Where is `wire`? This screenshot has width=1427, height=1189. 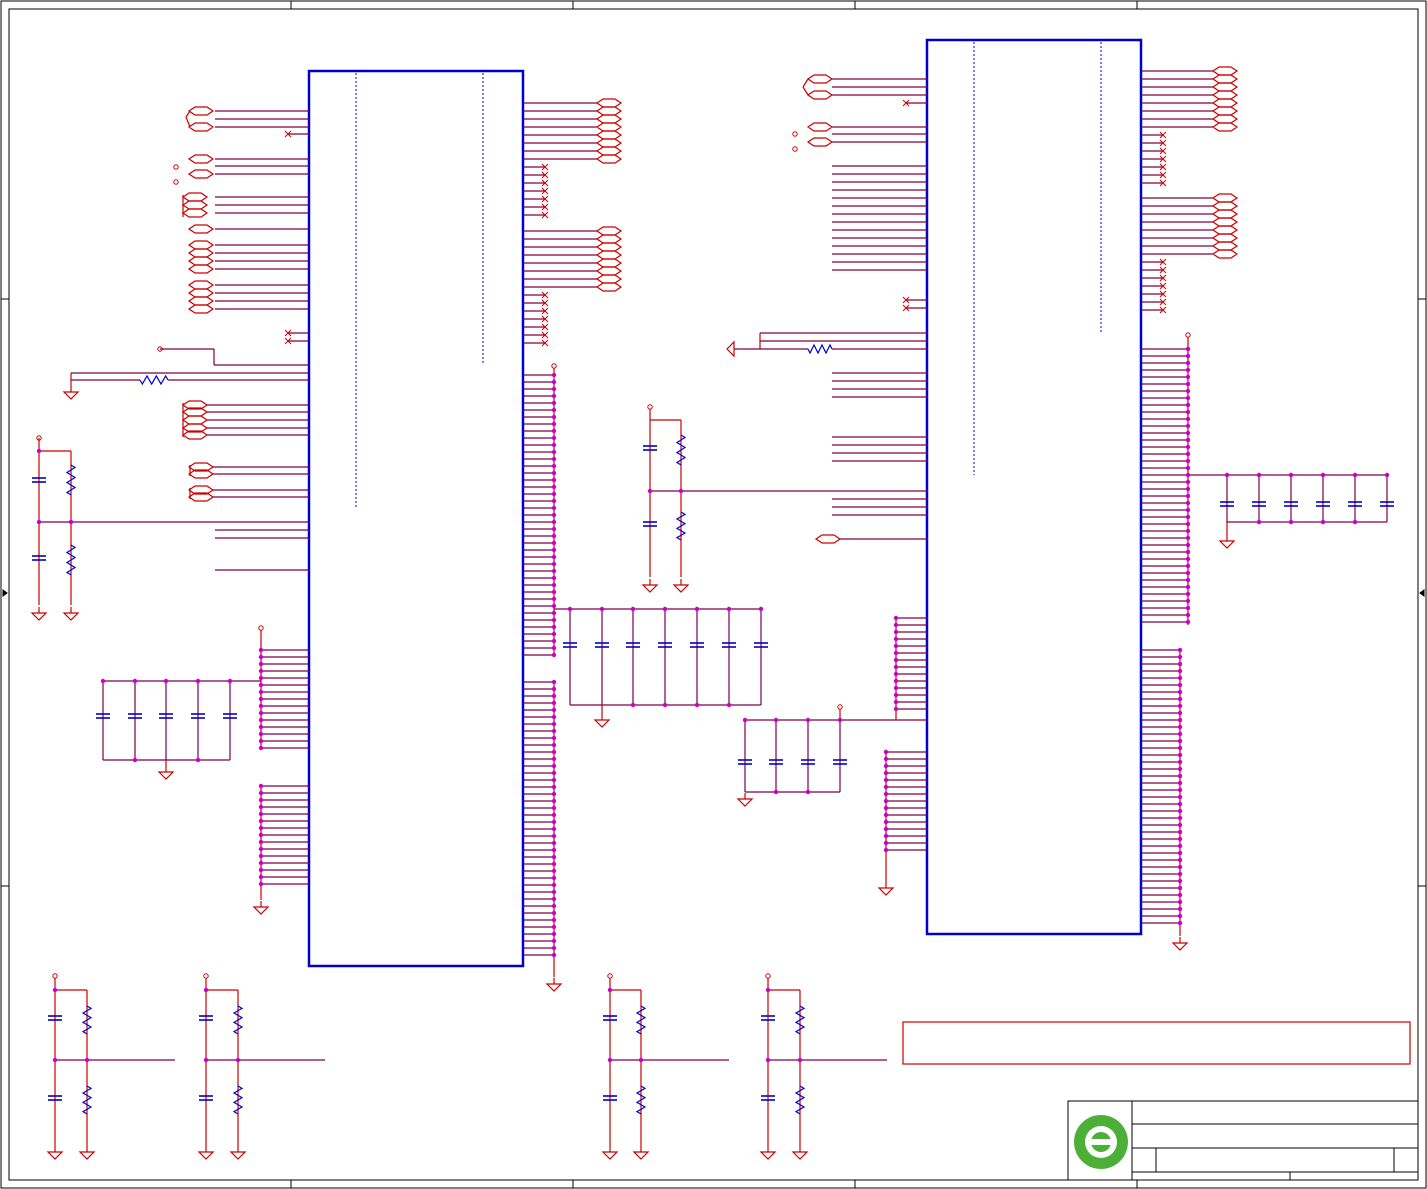
wire is located at coordinates (805, 91).